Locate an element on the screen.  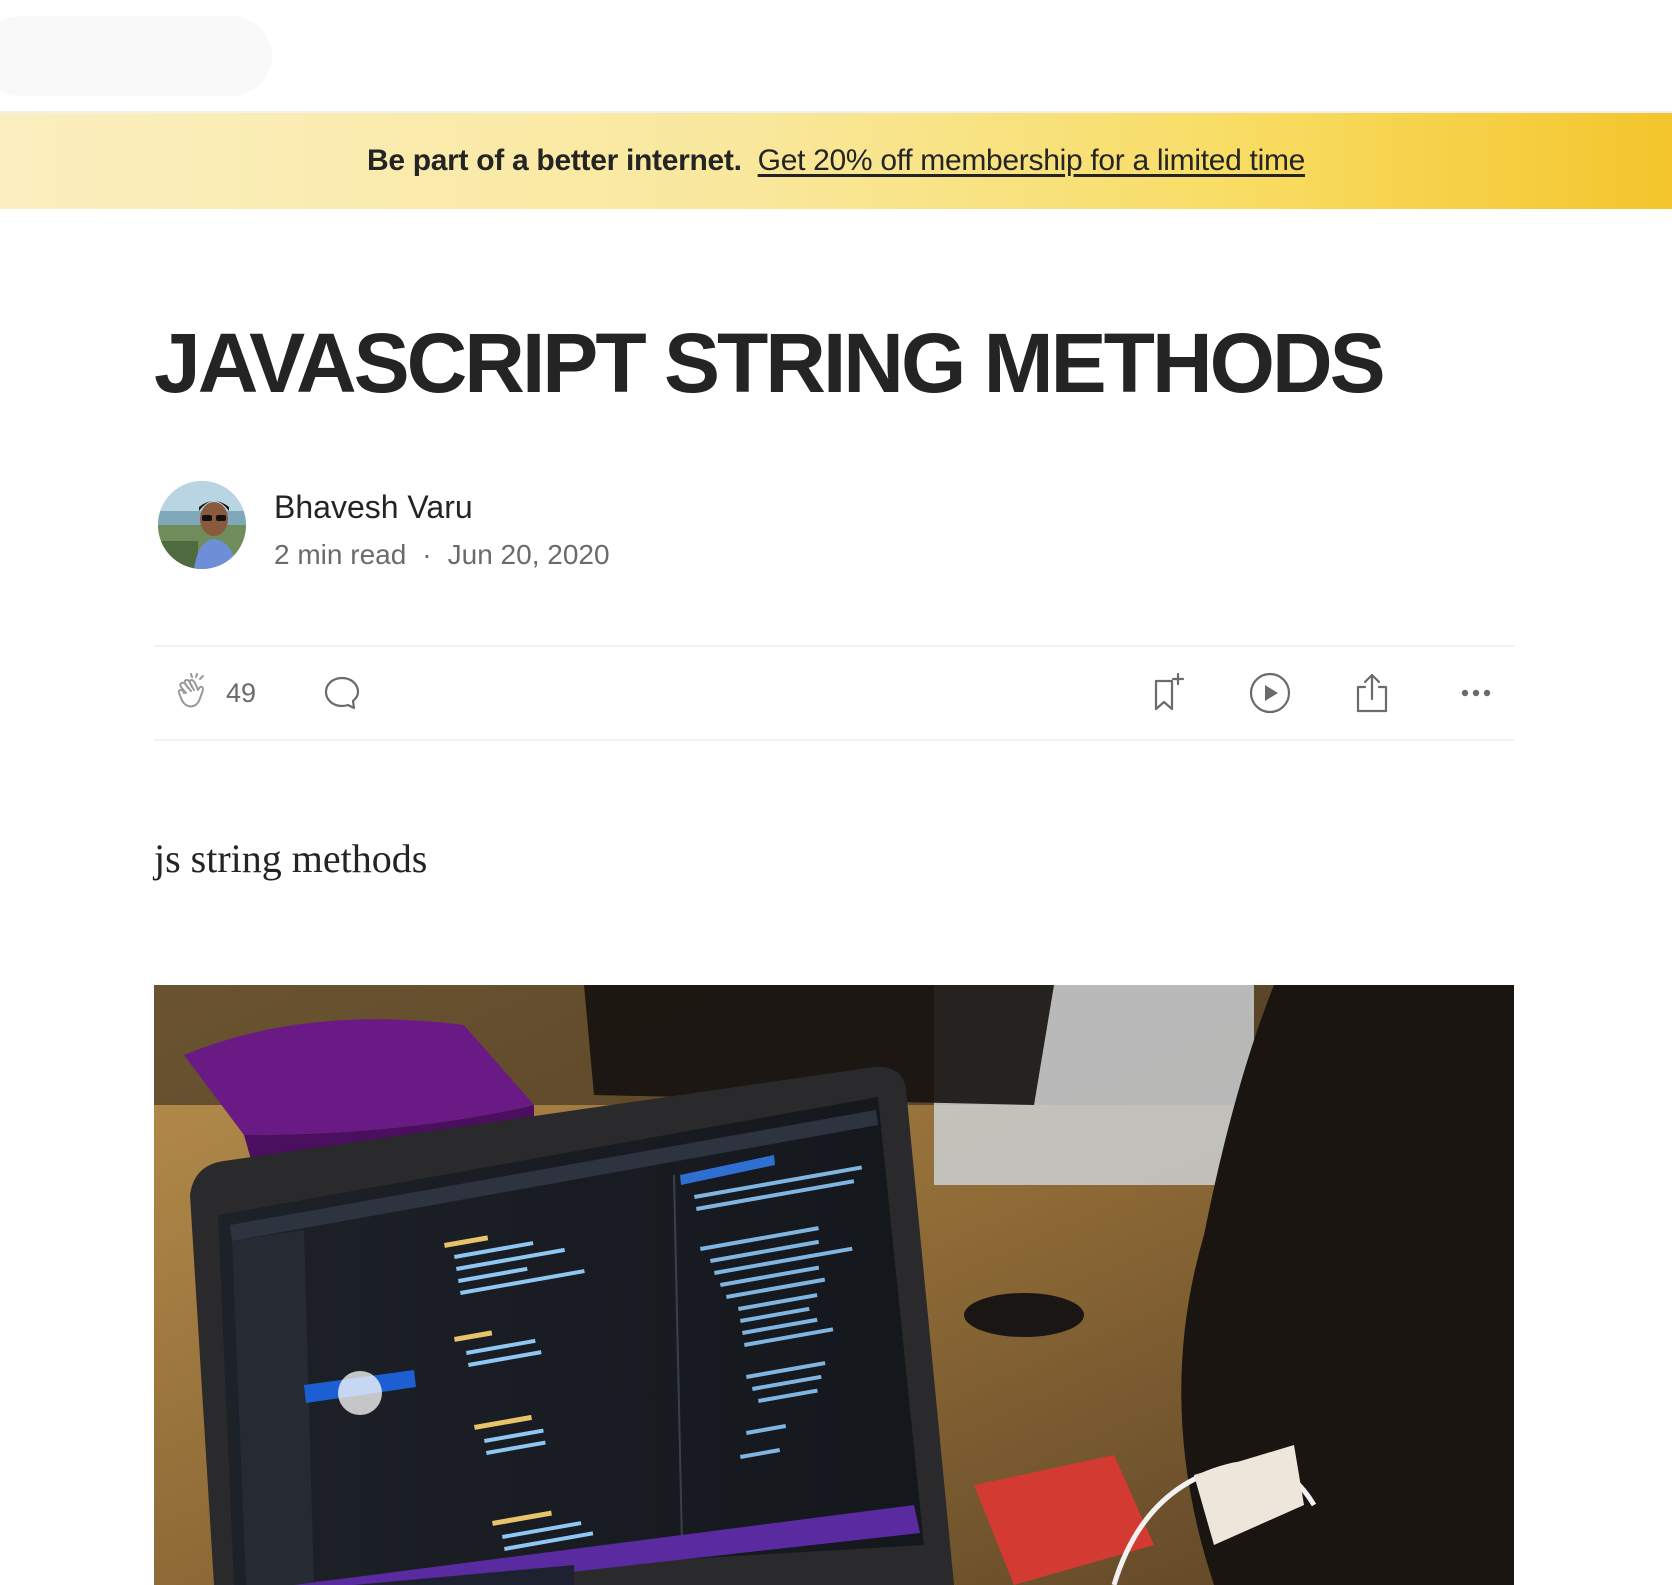
article-meta: 2 min read · Jun 20, 2020 is located at coordinates (442, 555).